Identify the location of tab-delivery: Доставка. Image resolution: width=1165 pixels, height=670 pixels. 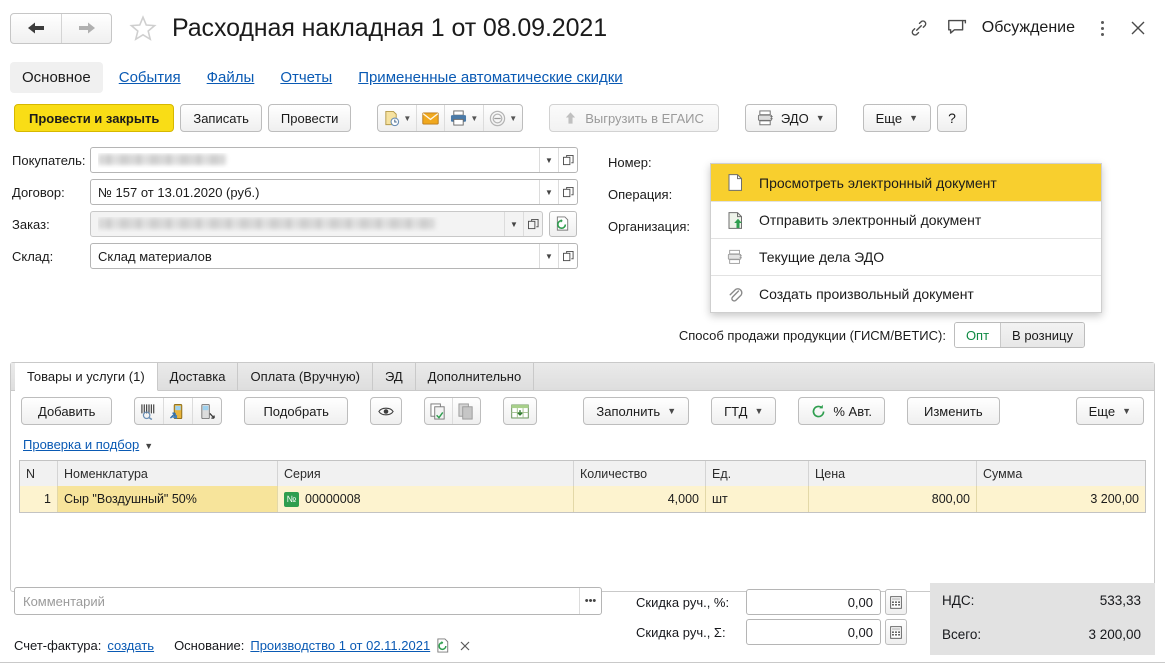
(198, 376).